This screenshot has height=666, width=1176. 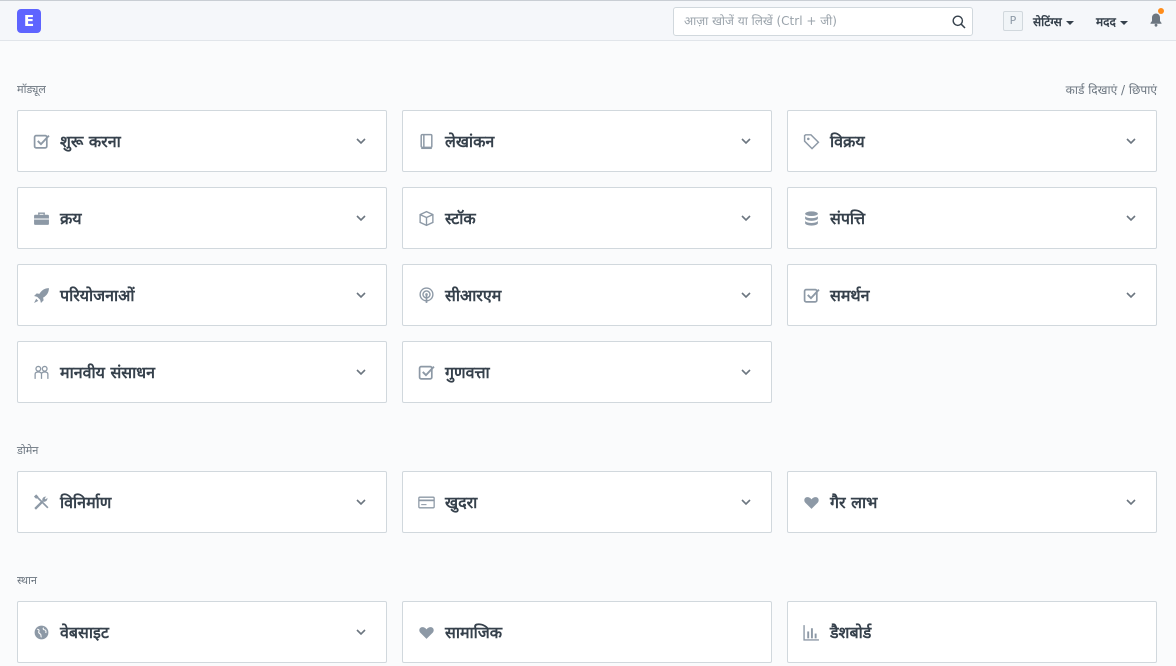 I want to click on settings-menu: सेटिंग्स, so click(x=1053, y=21).